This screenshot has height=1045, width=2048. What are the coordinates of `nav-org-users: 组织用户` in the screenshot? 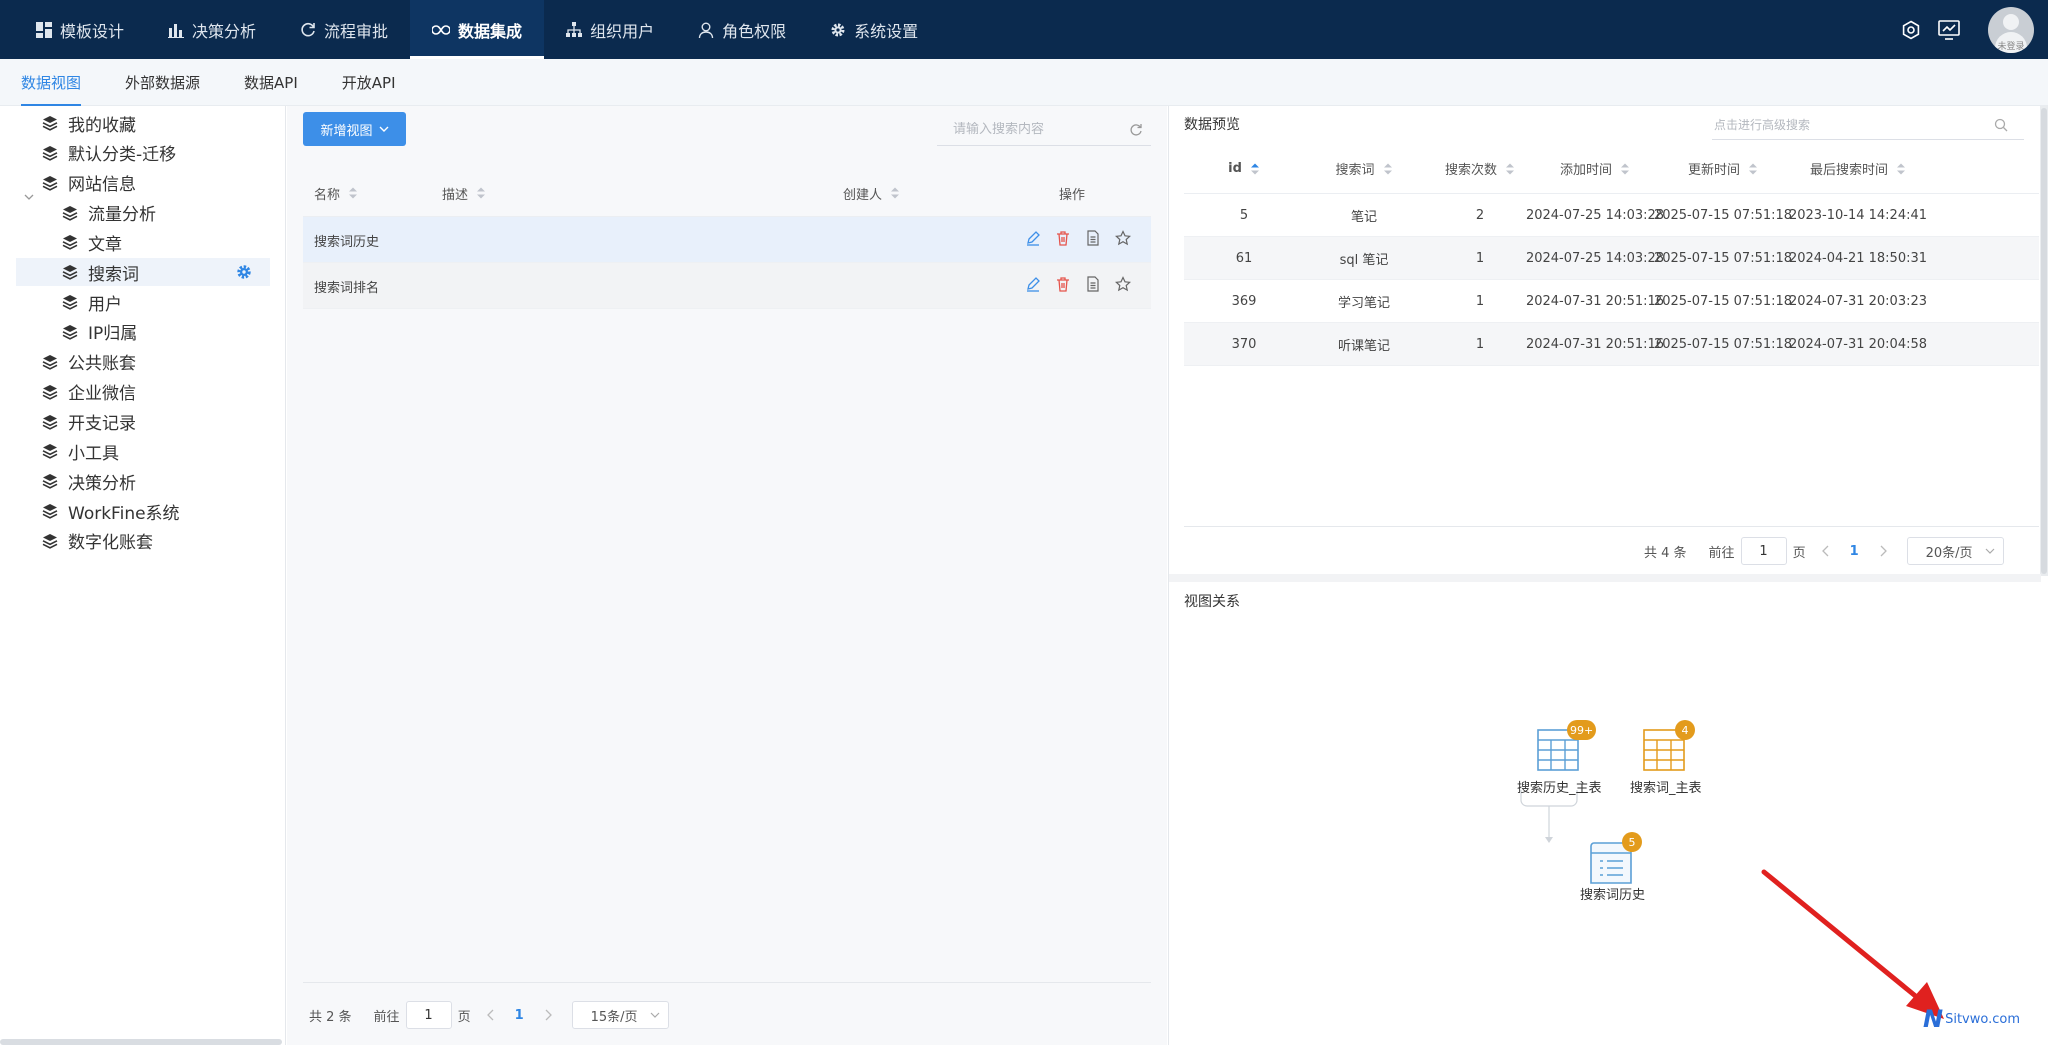 It's located at (610, 29).